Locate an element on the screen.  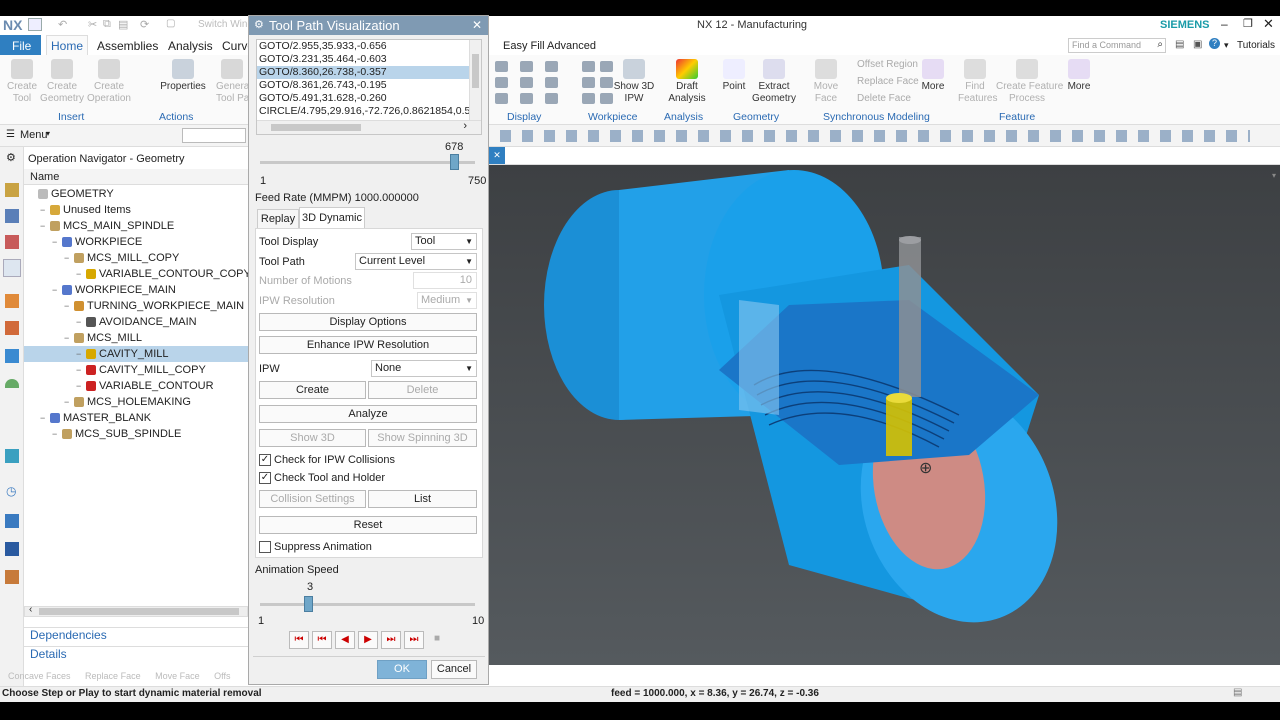
tool-display-select: Tool ▼ is located at coordinates (444, 241).